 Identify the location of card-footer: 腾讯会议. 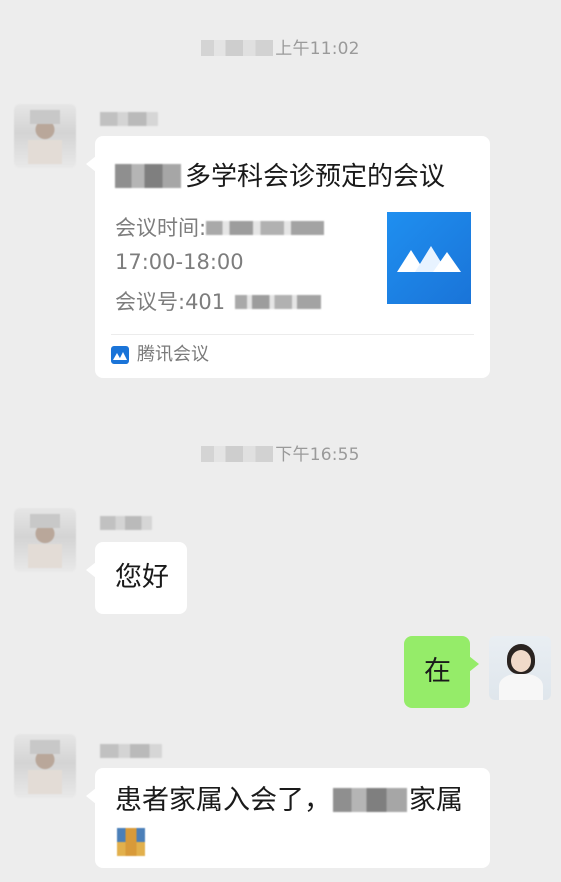
(160, 355).